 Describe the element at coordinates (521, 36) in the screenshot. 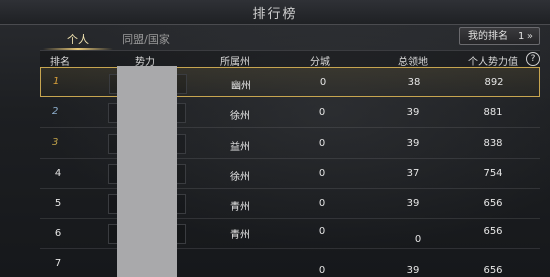

I see `my-rank-value: 1` at that location.